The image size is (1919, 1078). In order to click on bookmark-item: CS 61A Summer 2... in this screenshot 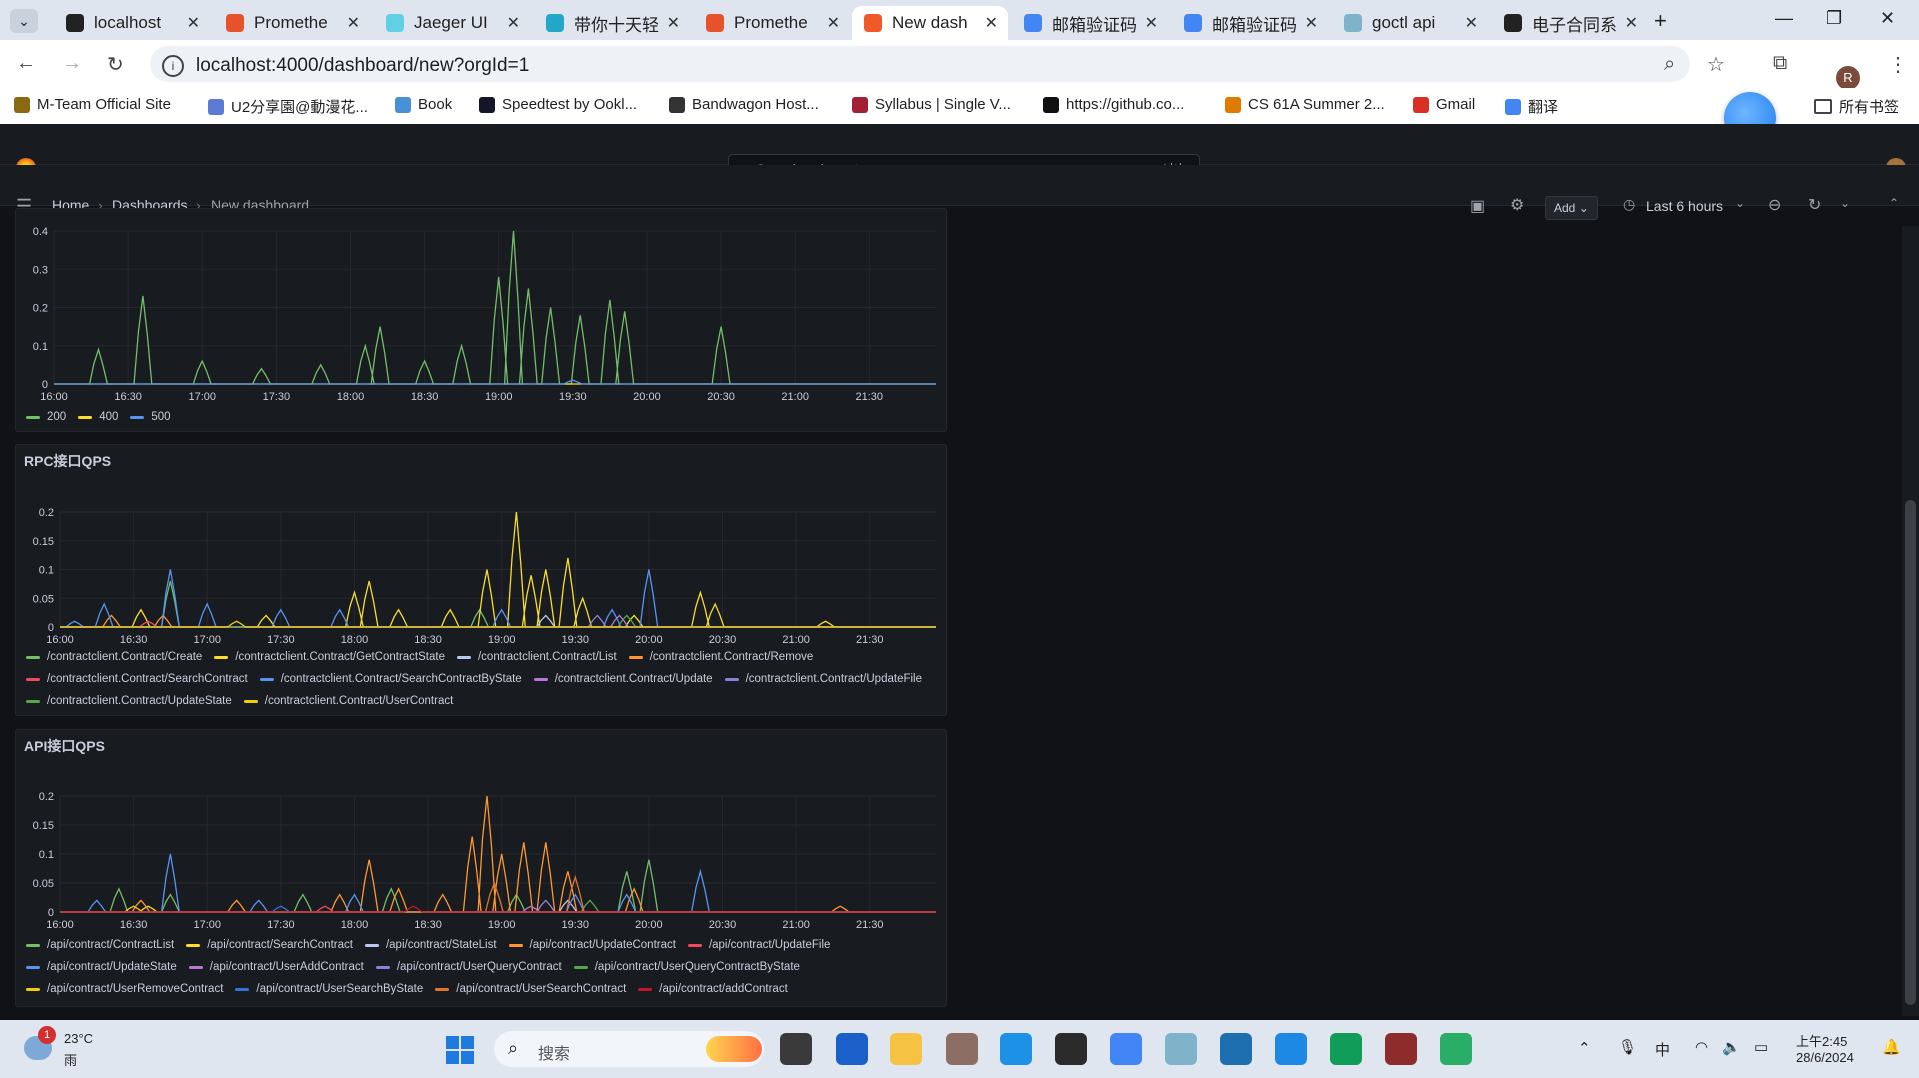, I will do `click(1305, 104)`.